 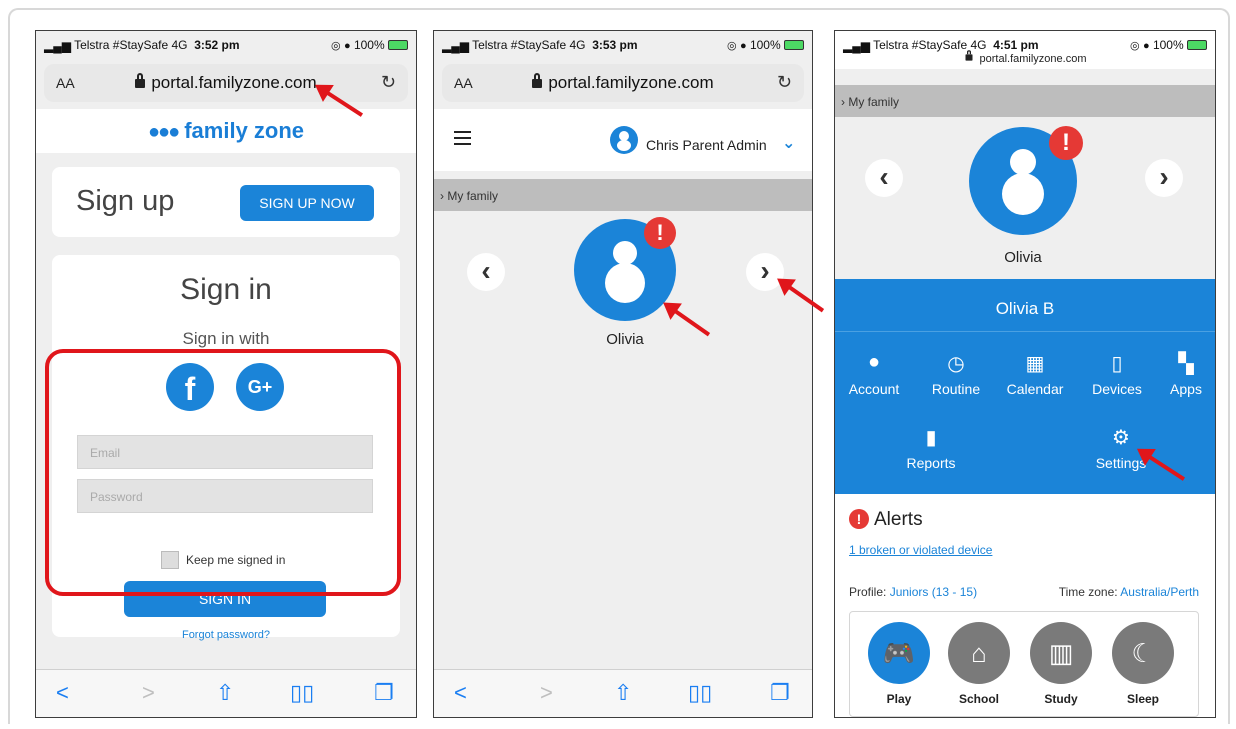 I want to click on moon-icon: ☾, so click(x=1143, y=653).